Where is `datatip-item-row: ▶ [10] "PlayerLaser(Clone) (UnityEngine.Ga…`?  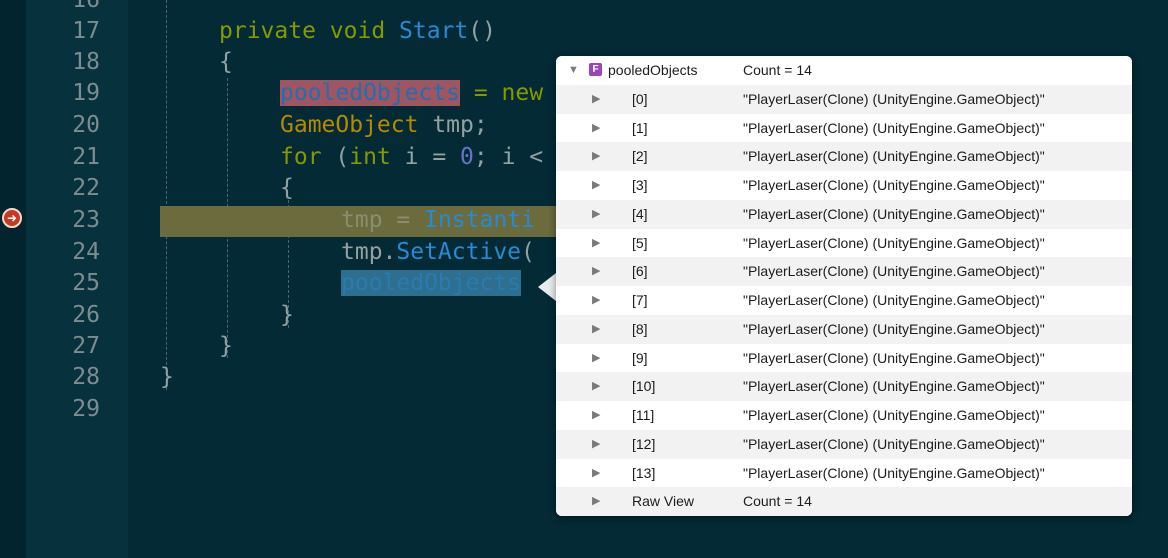
datatip-item-row: ▶ [10] "PlayerLaser(Clone) (UnityEngine.Ga… is located at coordinates (844, 386).